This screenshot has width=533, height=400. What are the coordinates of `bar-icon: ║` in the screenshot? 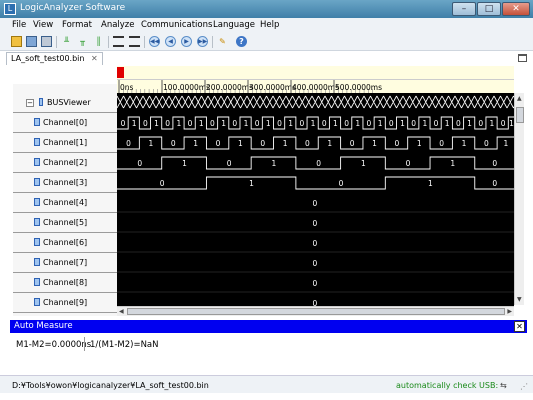 It's located at (98, 41).